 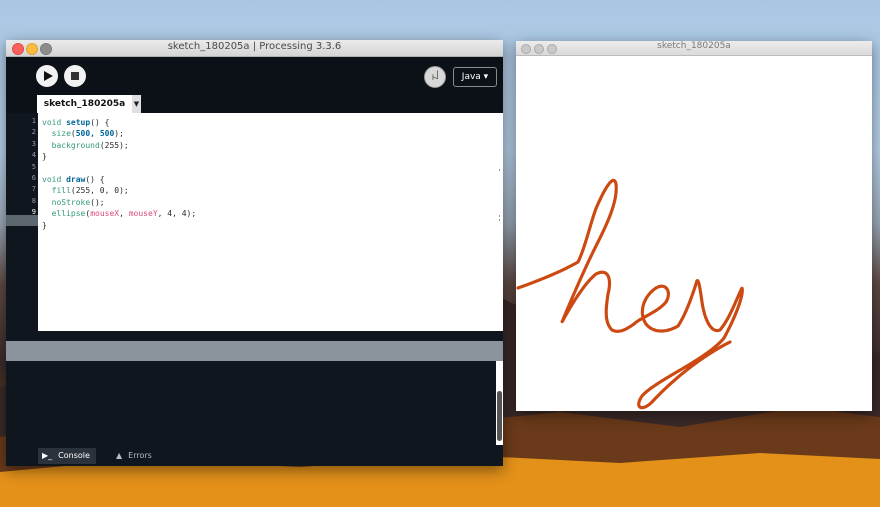 I want to click on mode-selector: Java ▾, so click(x=475, y=77).